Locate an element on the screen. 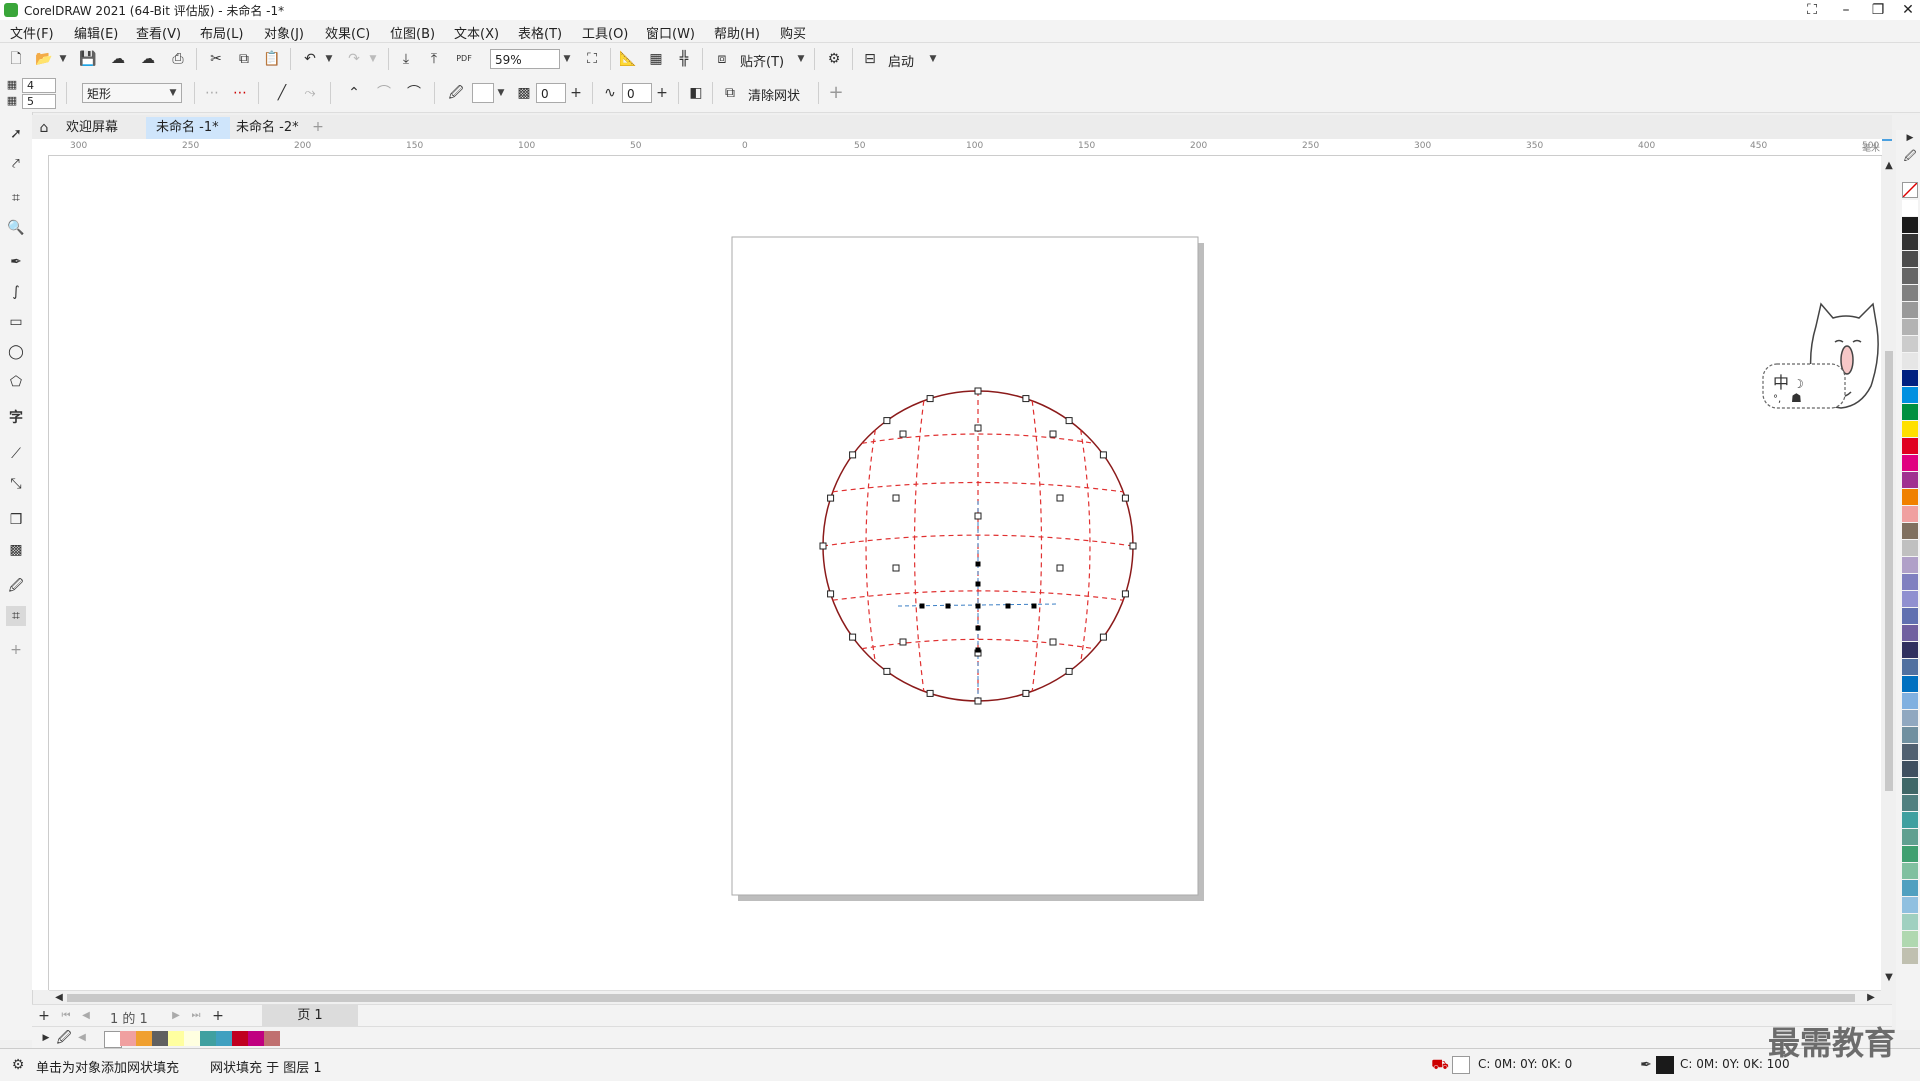  smooth-mesh-color-icon: ◧ is located at coordinates (696, 93).